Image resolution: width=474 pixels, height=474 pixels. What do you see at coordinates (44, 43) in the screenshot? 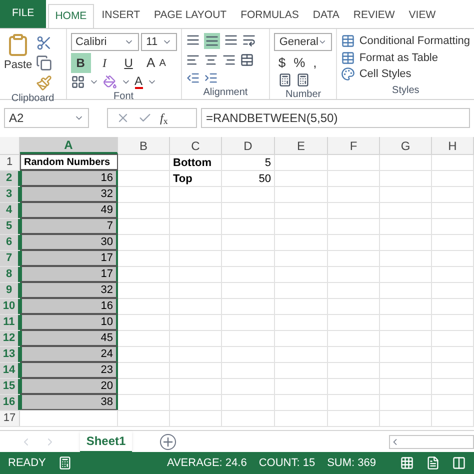
I see `scissors-icon` at bounding box center [44, 43].